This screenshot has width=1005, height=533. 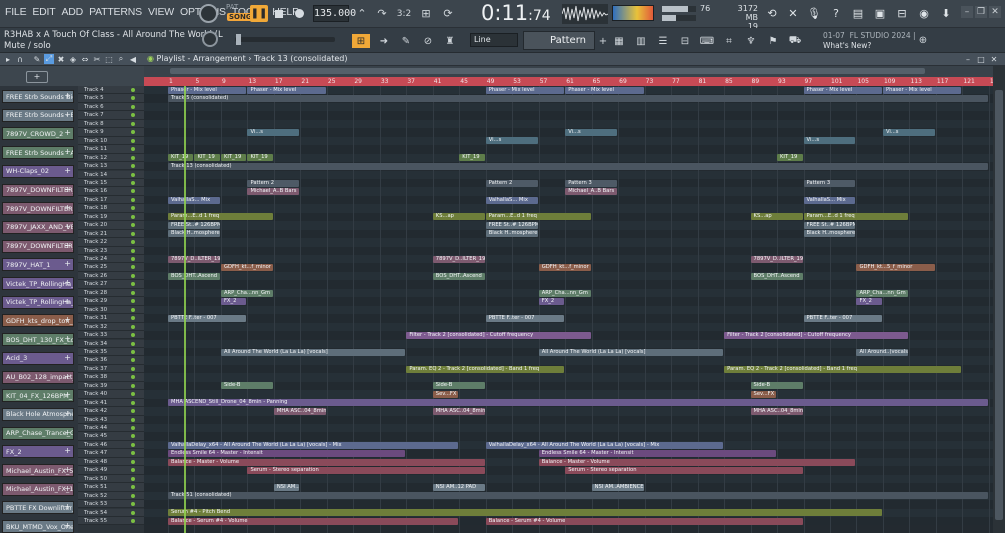 I want to click on master-volume-handle, so click(x=238, y=39).